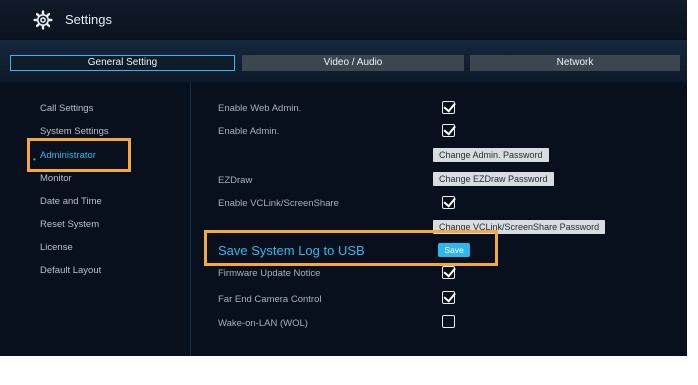 The image size is (698, 385). Describe the element at coordinates (70, 270) in the screenshot. I see `sidebar-item-default-layout: Default Layout` at that location.